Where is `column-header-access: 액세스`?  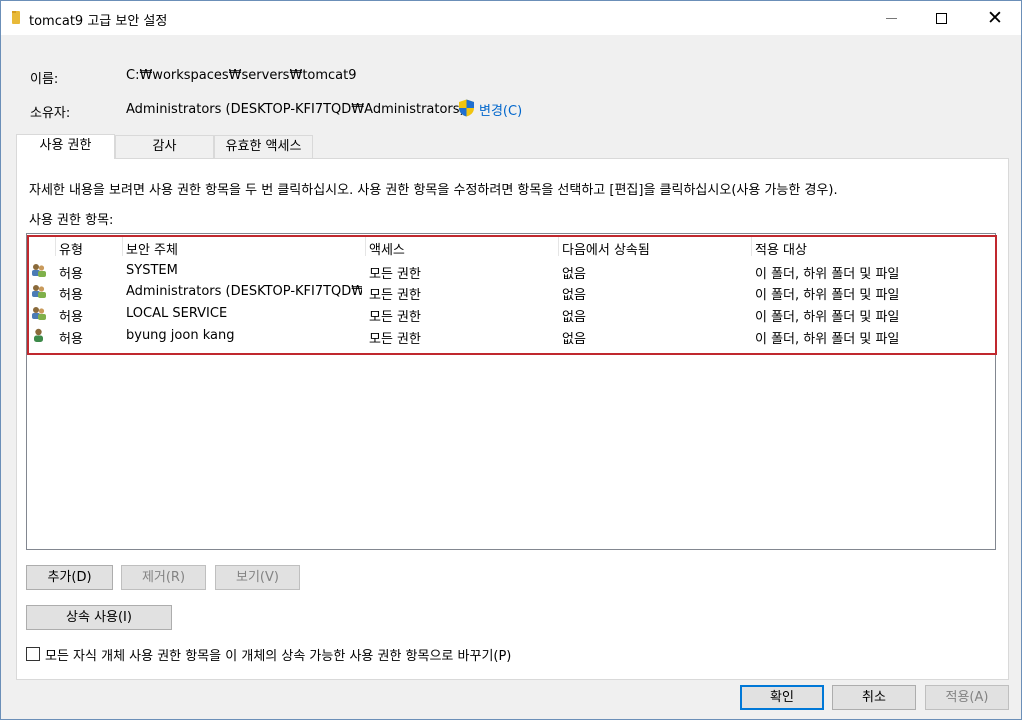 column-header-access: 액세스 is located at coordinates (387, 248).